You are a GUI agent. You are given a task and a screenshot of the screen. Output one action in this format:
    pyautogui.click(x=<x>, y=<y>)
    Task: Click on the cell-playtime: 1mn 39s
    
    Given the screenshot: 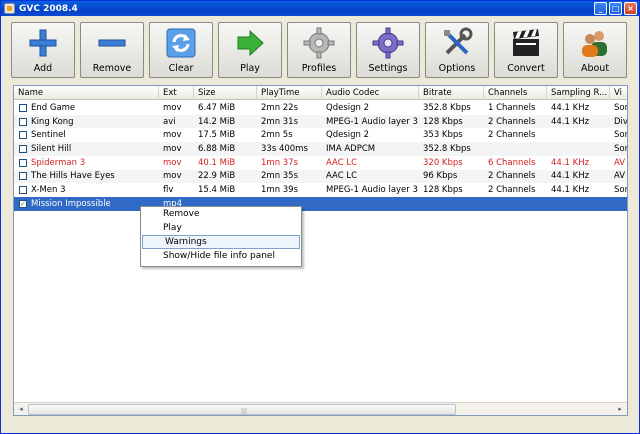 What is the action you would take?
    pyautogui.click(x=280, y=190)
    